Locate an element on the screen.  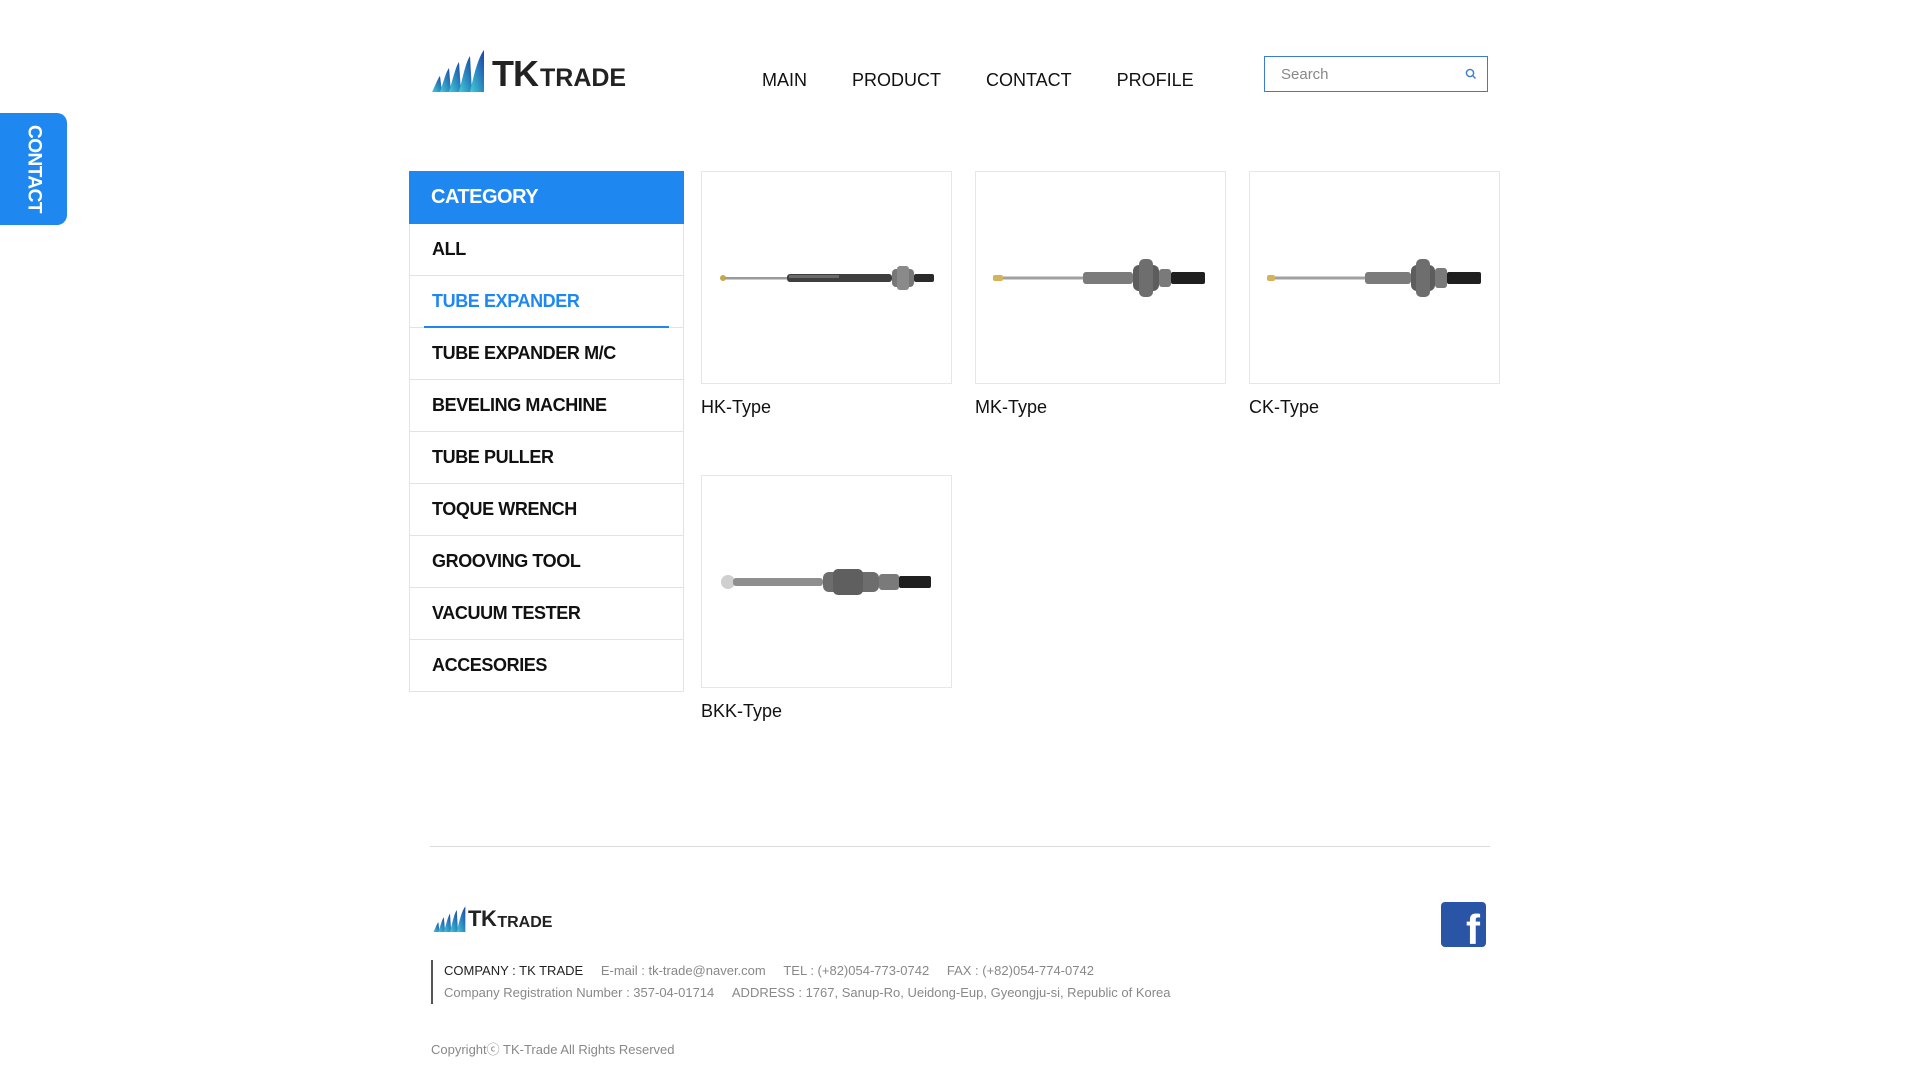
logo-sub-text: TRADE is located at coordinates (583, 78).